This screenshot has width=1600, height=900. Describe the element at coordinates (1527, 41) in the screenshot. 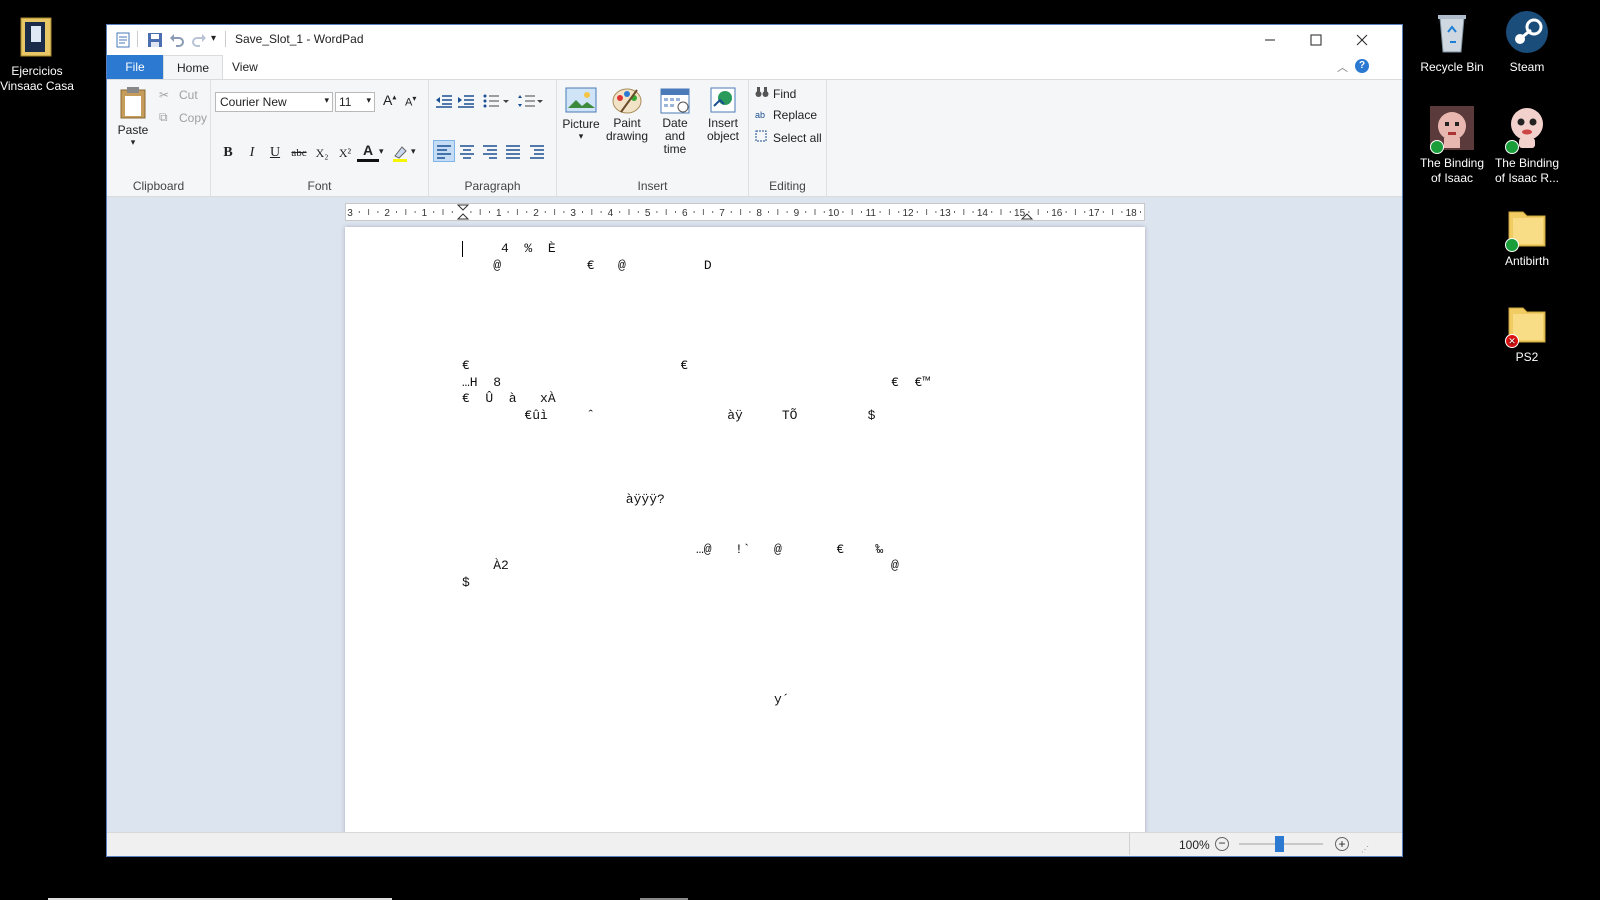

I see `desktop-icon-steam: Steam` at that location.